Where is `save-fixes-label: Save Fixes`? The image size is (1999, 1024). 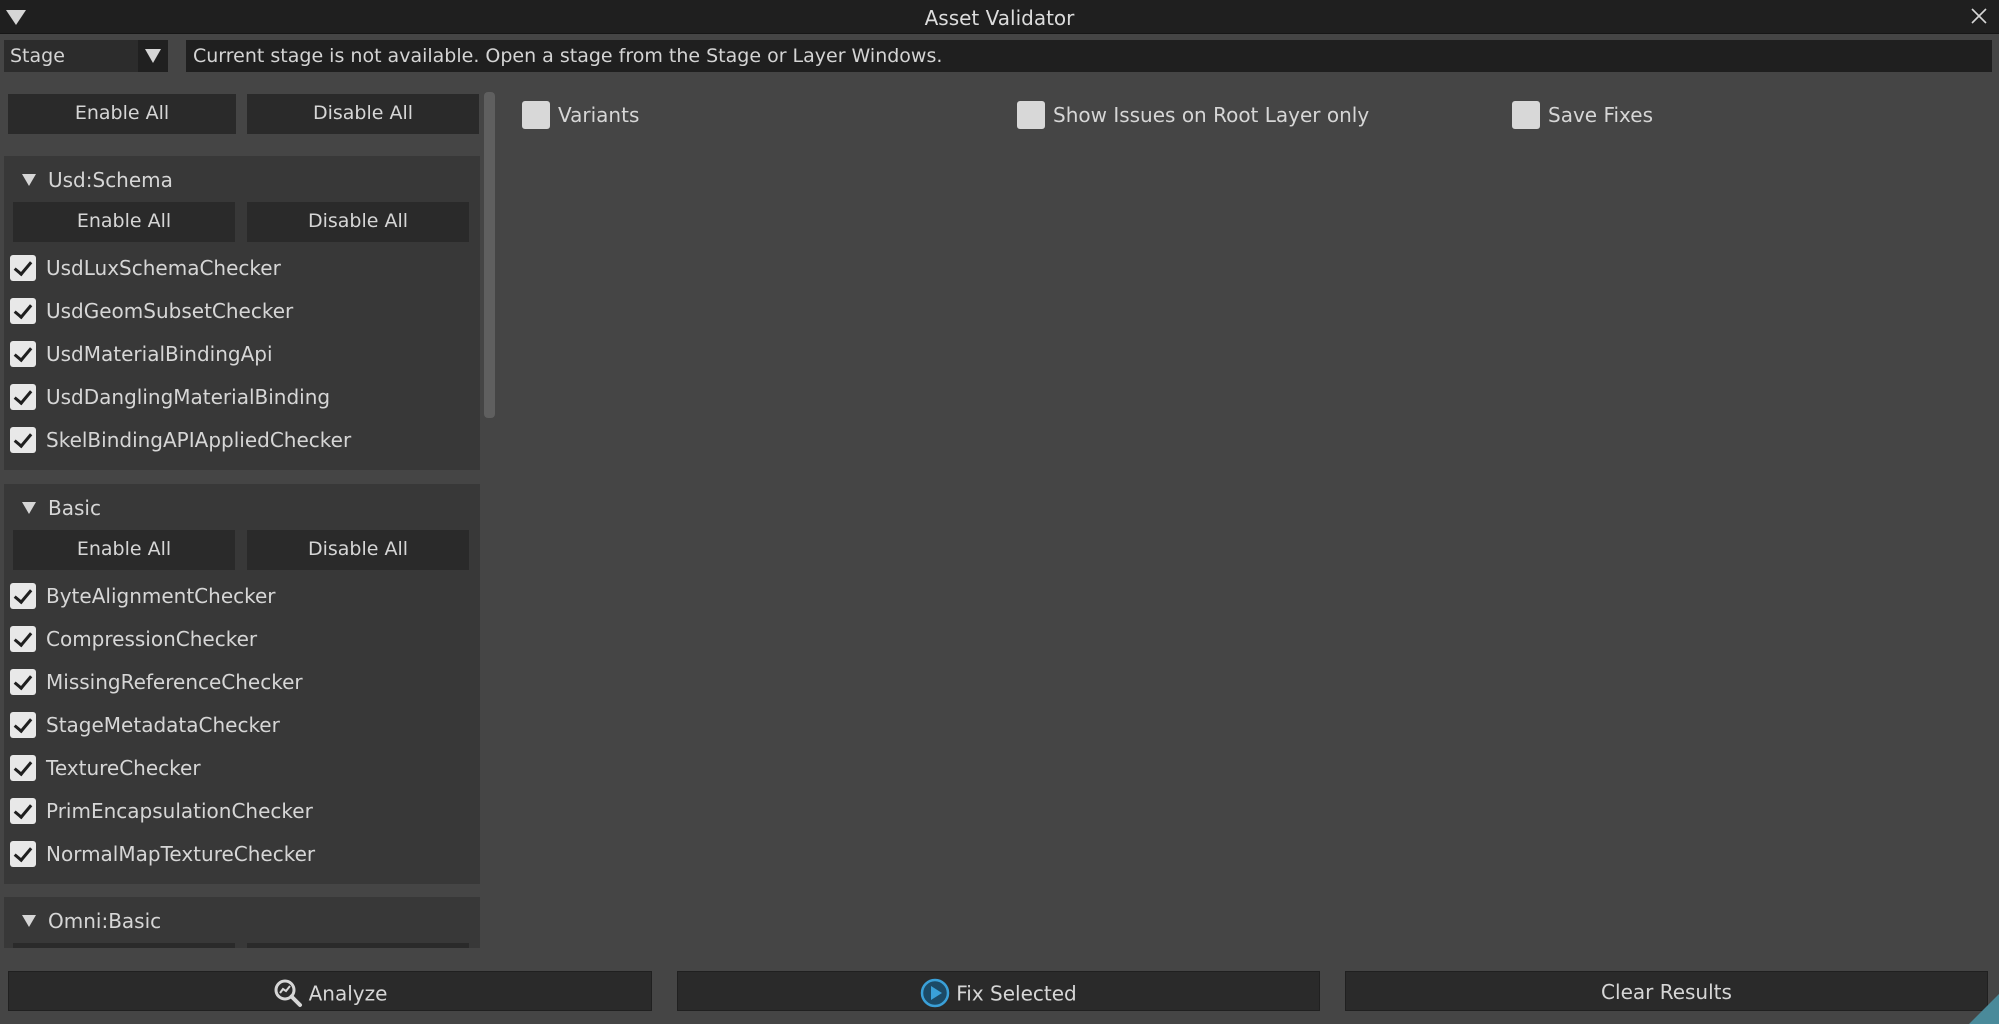 save-fixes-label: Save Fixes is located at coordinates (1600, 115).